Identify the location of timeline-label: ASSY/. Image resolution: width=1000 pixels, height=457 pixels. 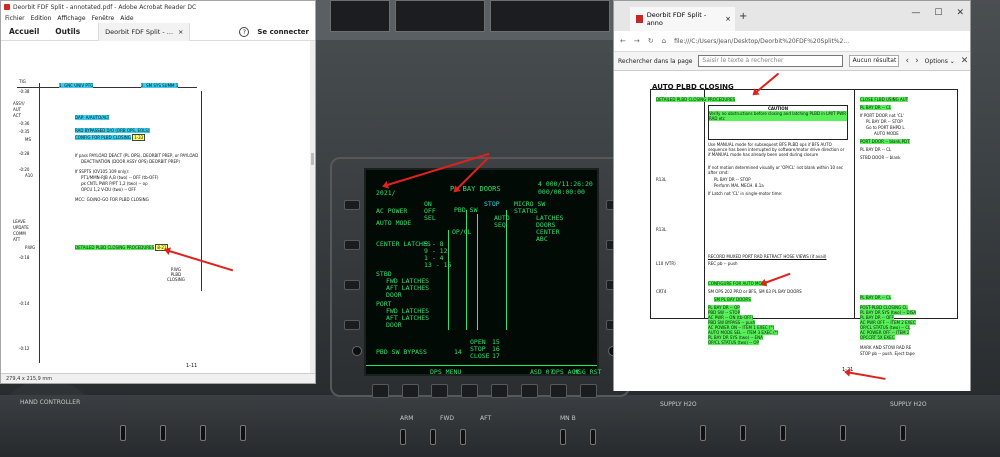
(19, 103).